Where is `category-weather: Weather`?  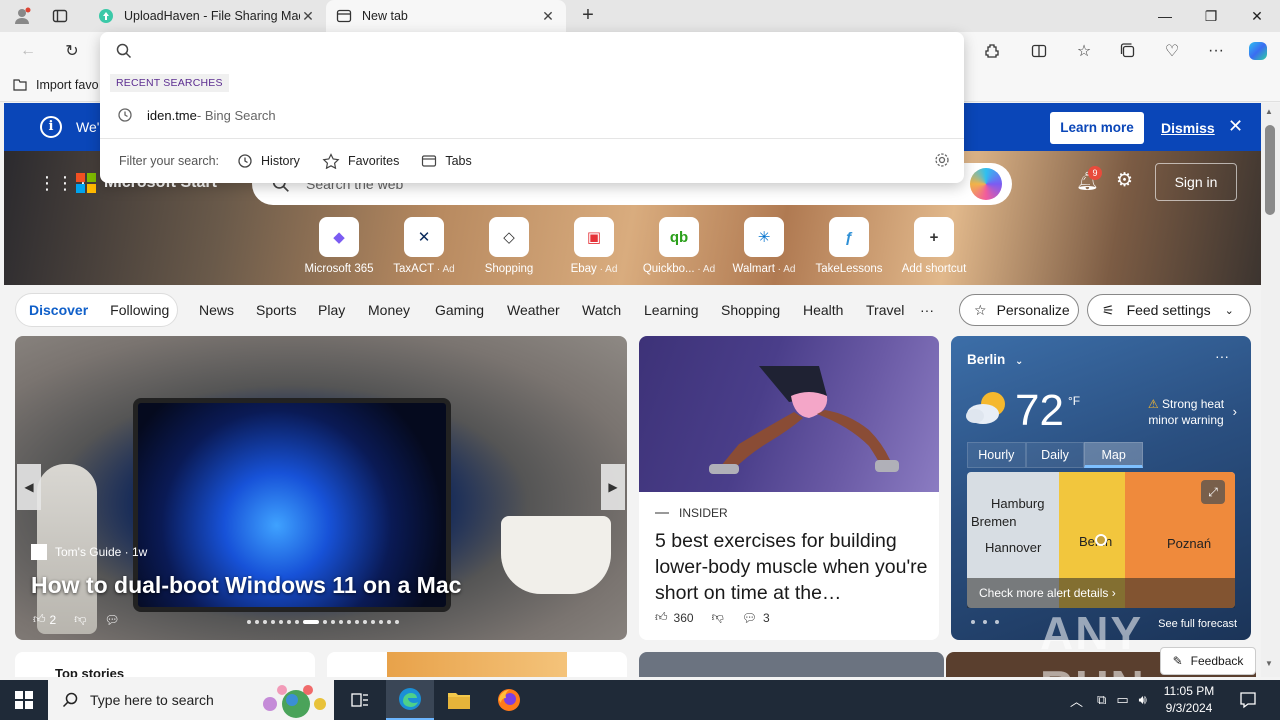 category-weather: Weather is located at coordinates (533, 310).